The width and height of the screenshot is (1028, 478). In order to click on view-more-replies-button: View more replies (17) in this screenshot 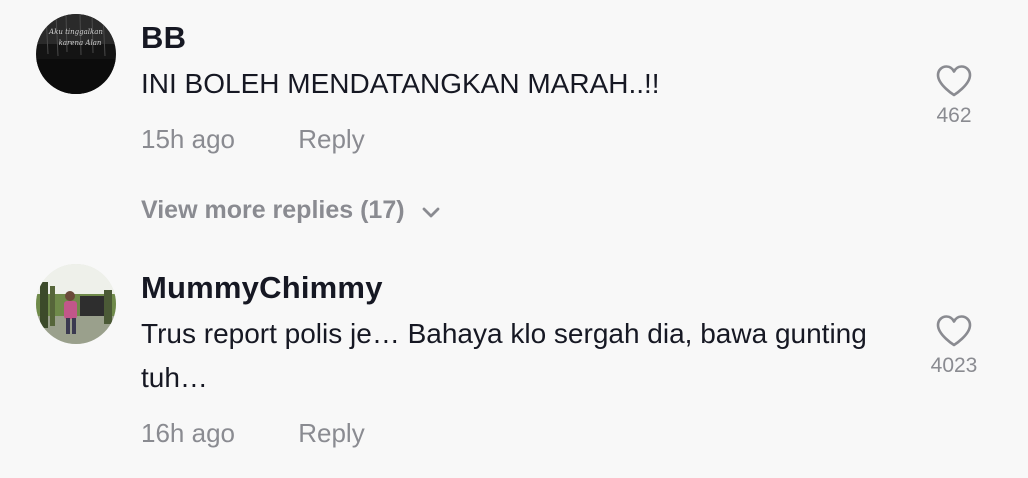, I will do `click(290, 211)`.